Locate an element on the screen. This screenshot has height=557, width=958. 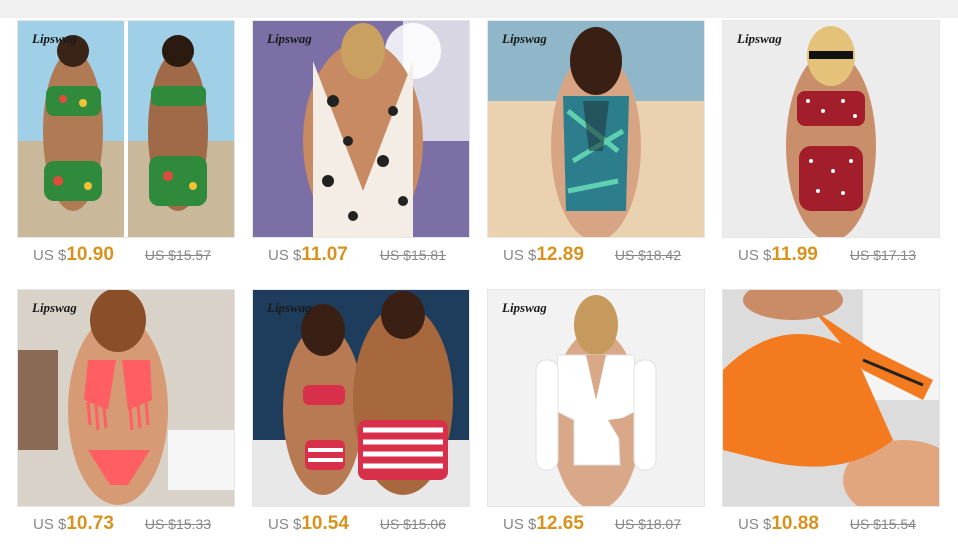
product-image-tropical-swimsuit: Lipswag is located at coordinates (596, 129).